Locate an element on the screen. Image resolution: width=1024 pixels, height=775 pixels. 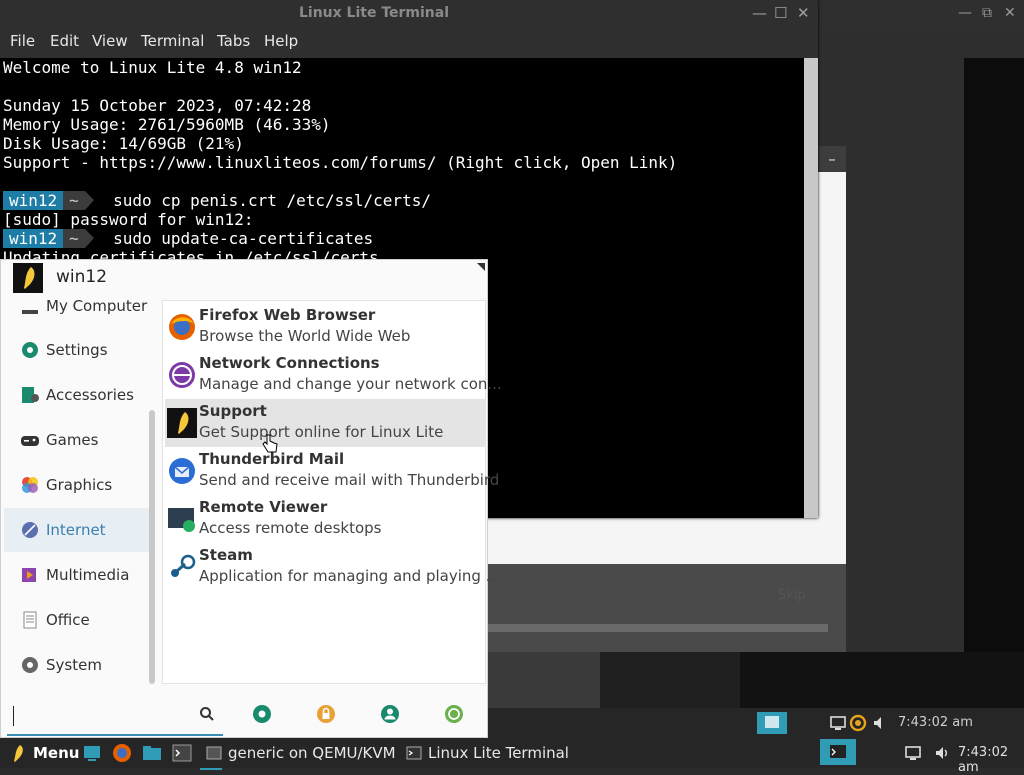
search-input is located at coordinates (103, 712).